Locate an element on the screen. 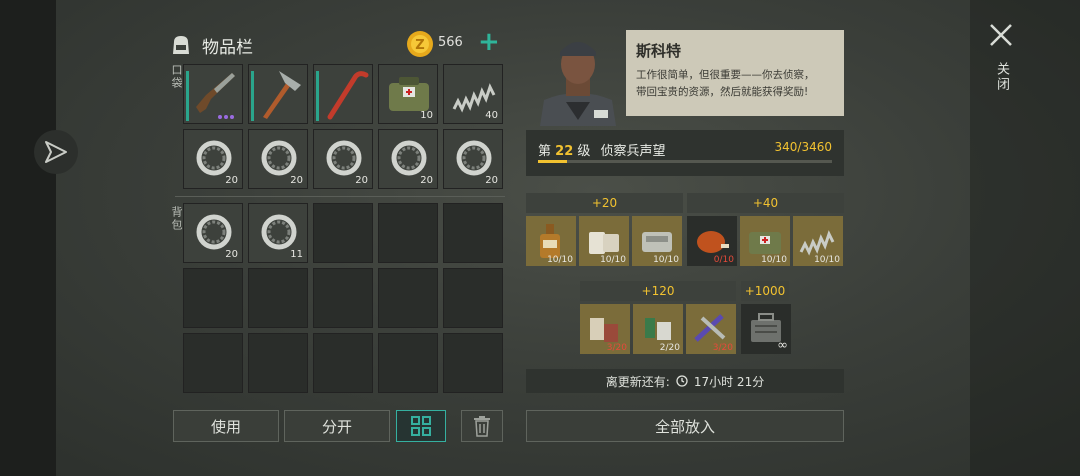  close-icon is located at coordinates (1001, 35).